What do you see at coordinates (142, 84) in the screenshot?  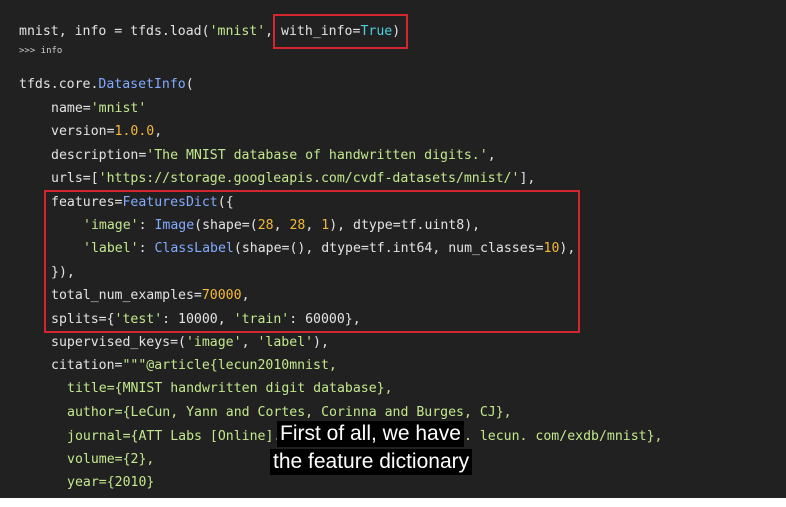 I see `code-token: DatasetInfo` at bounding box center [142, 84].